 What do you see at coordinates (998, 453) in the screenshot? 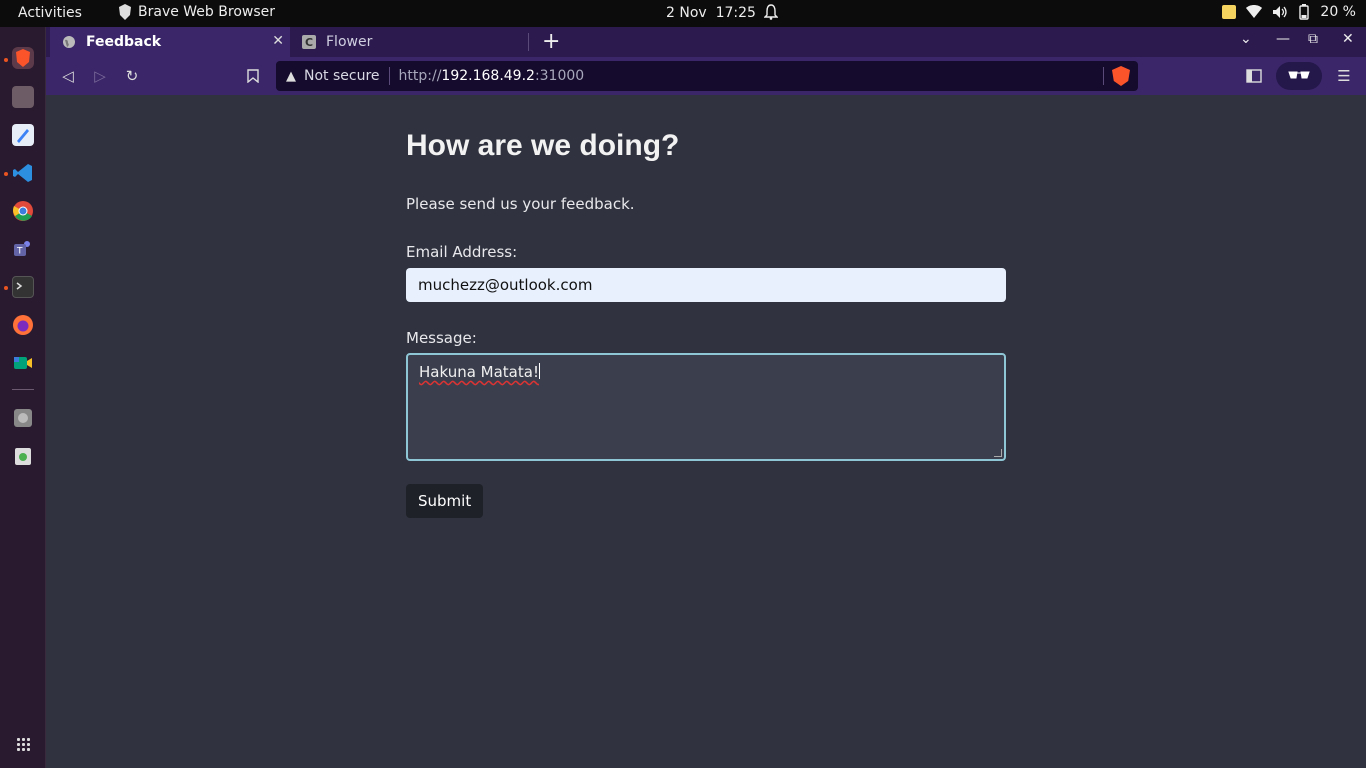
I see `resize-handle` at bounding box center [998, 453].